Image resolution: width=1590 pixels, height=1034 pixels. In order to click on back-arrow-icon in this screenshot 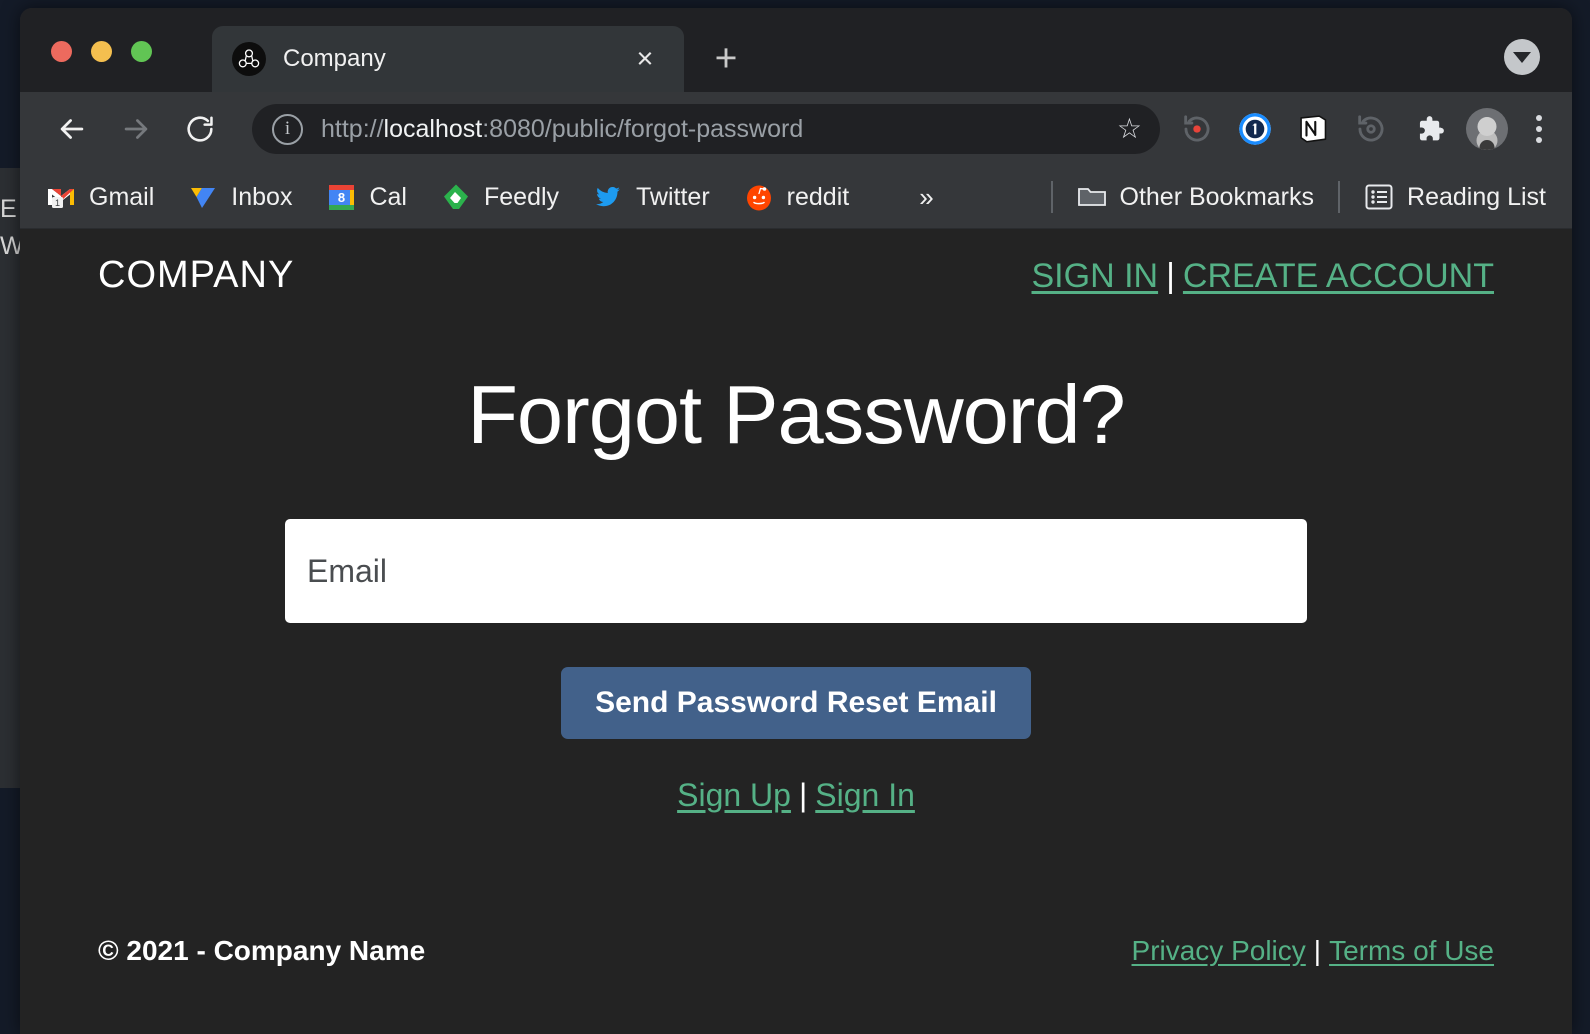, I will do `click(72, 129)`.